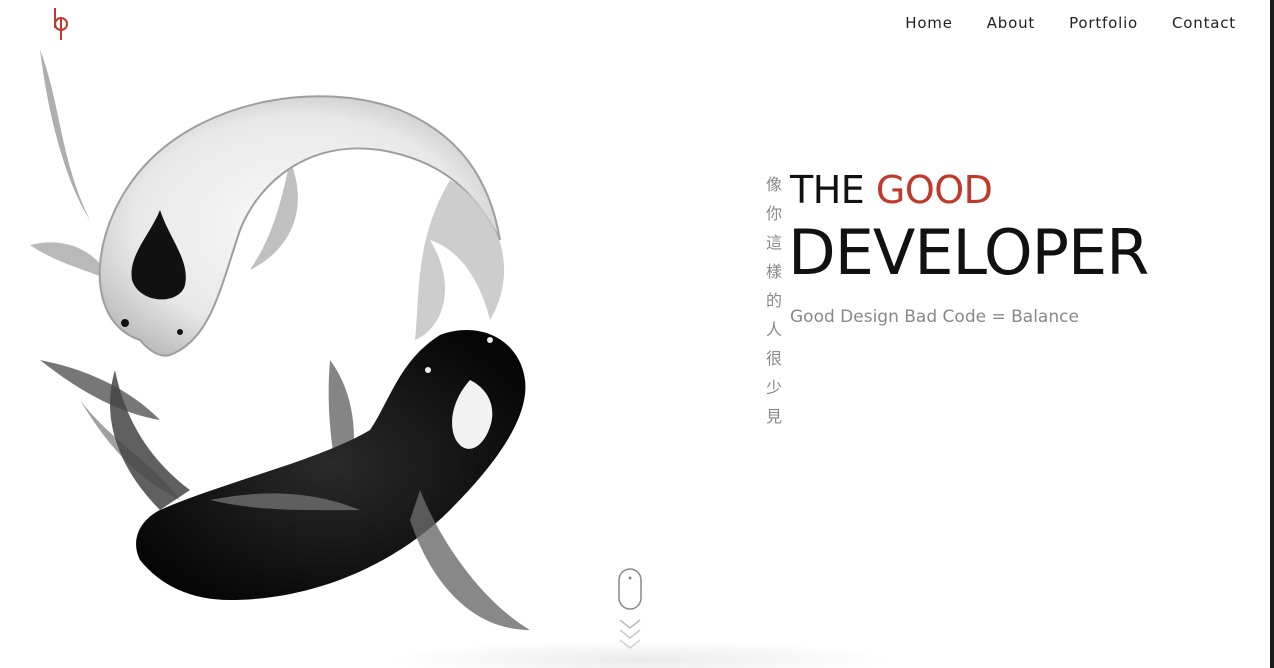  What do you see at coordinates (934, 317) in the screenshot?
I see `tagline: Good Design Bad Code = Balance` at bounding box center [934, 317].